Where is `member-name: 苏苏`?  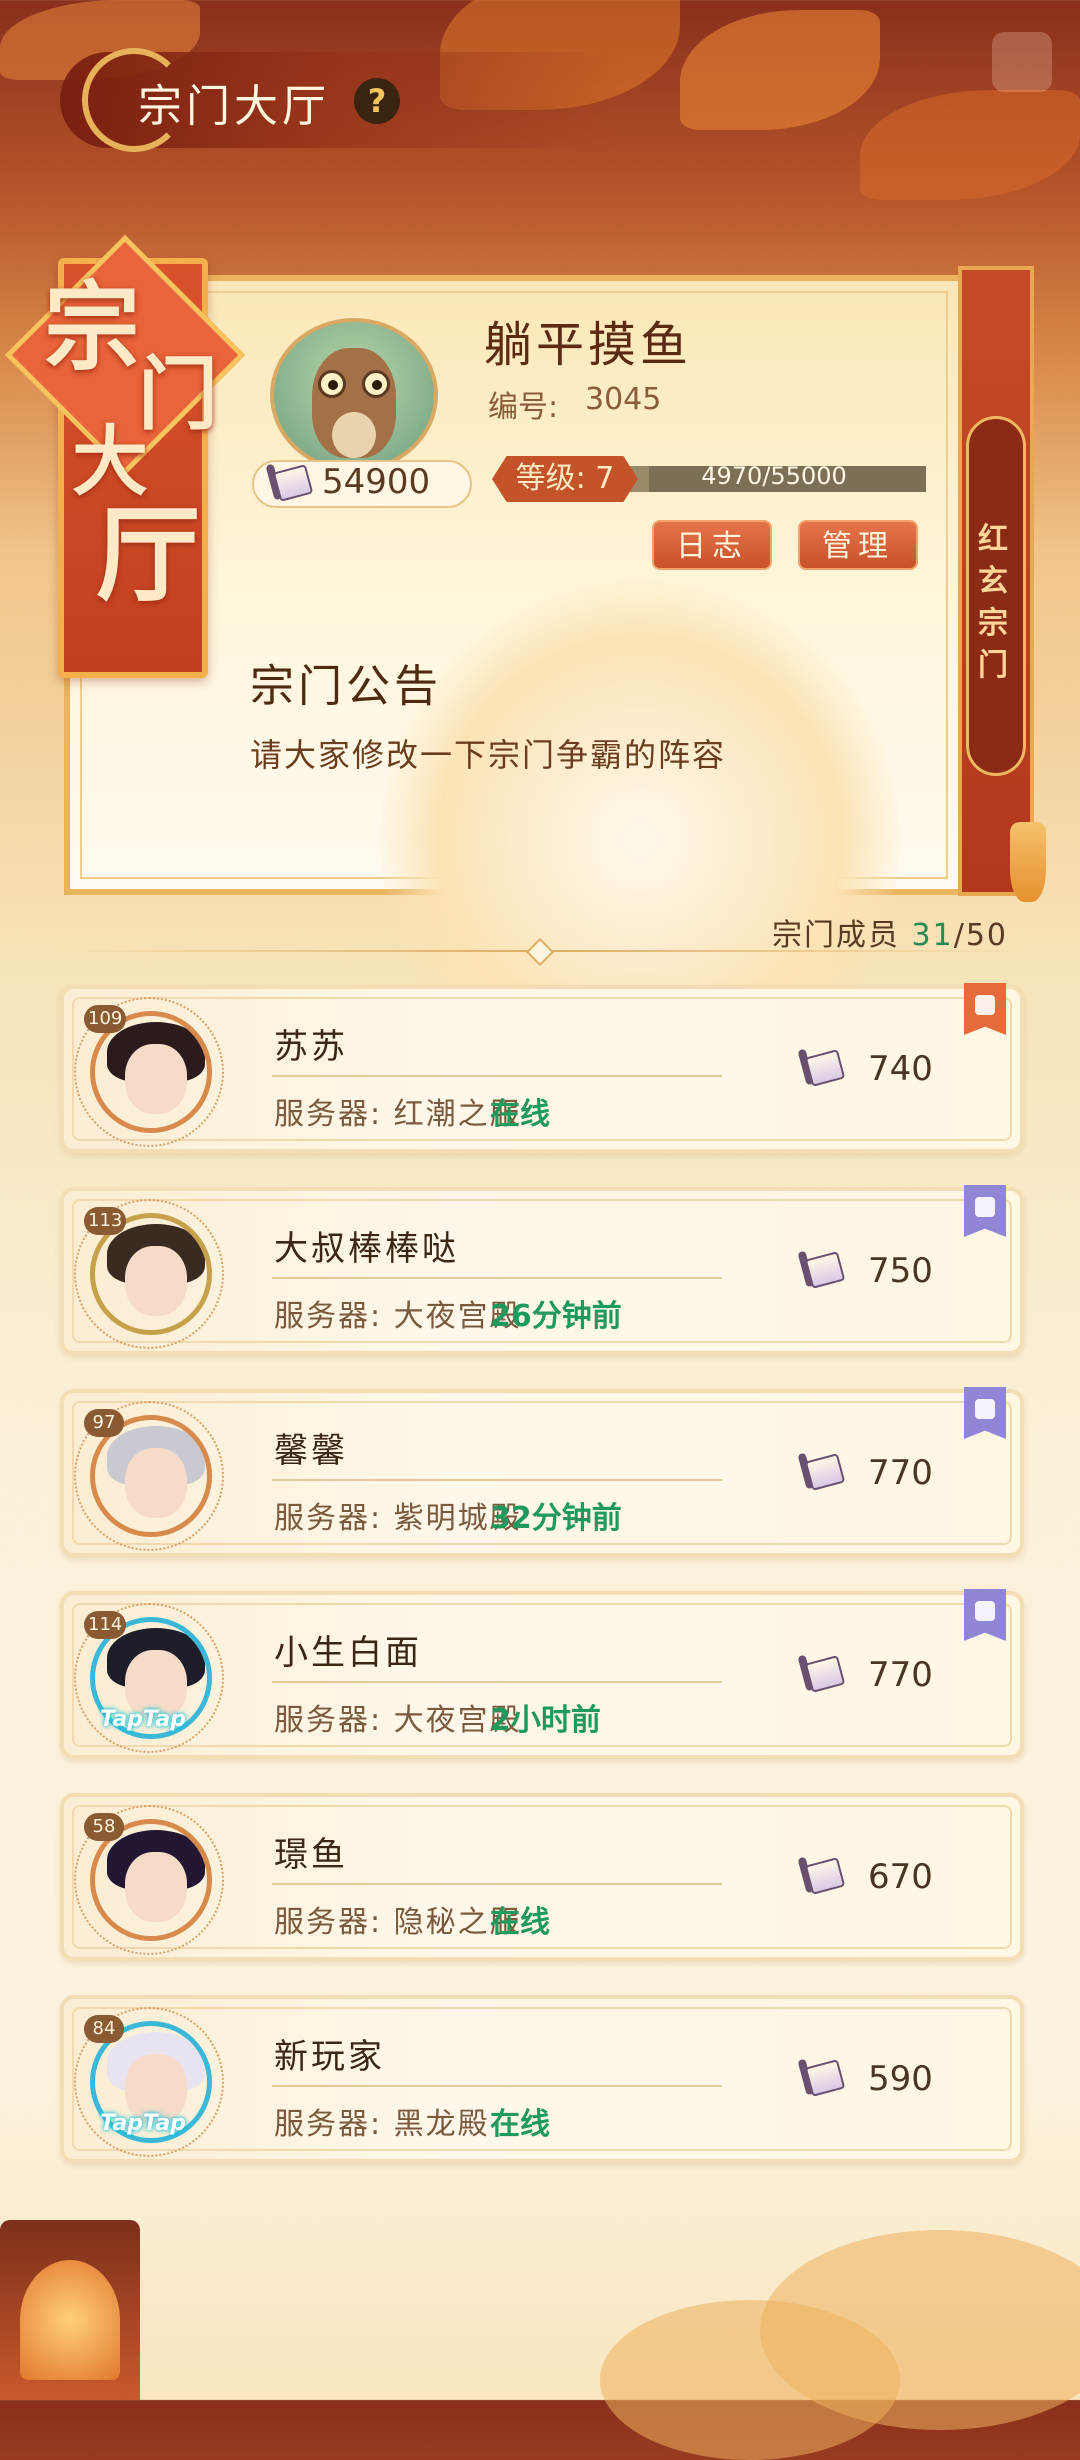 member-name: 苏苏 is located at coordinates (311, 1047).